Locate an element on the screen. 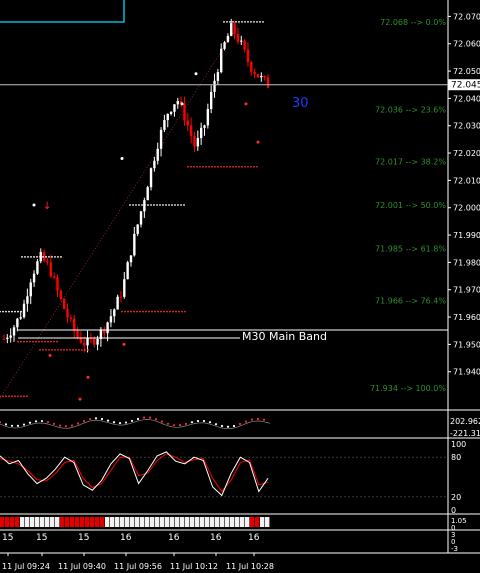  top-time-label: 16 is located at coordinates (126, 538).